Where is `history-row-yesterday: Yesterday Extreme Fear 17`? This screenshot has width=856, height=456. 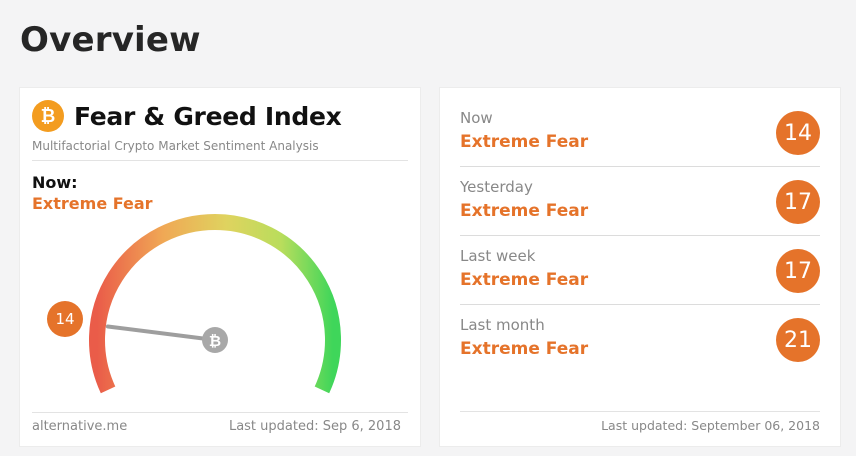 history-row-yesterday: Yesterday Extreme Fear 17 is located at coordinates (640, 196).